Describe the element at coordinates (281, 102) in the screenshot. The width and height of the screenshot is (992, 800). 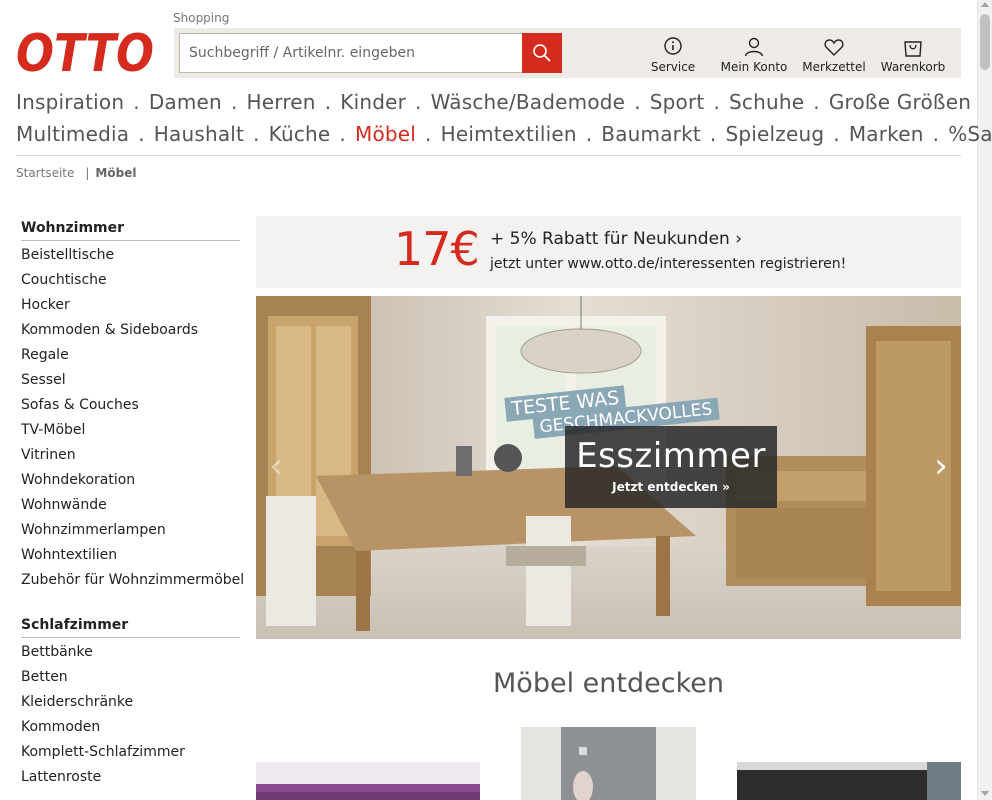
I see `nav-item-herren: Herren` at that location.